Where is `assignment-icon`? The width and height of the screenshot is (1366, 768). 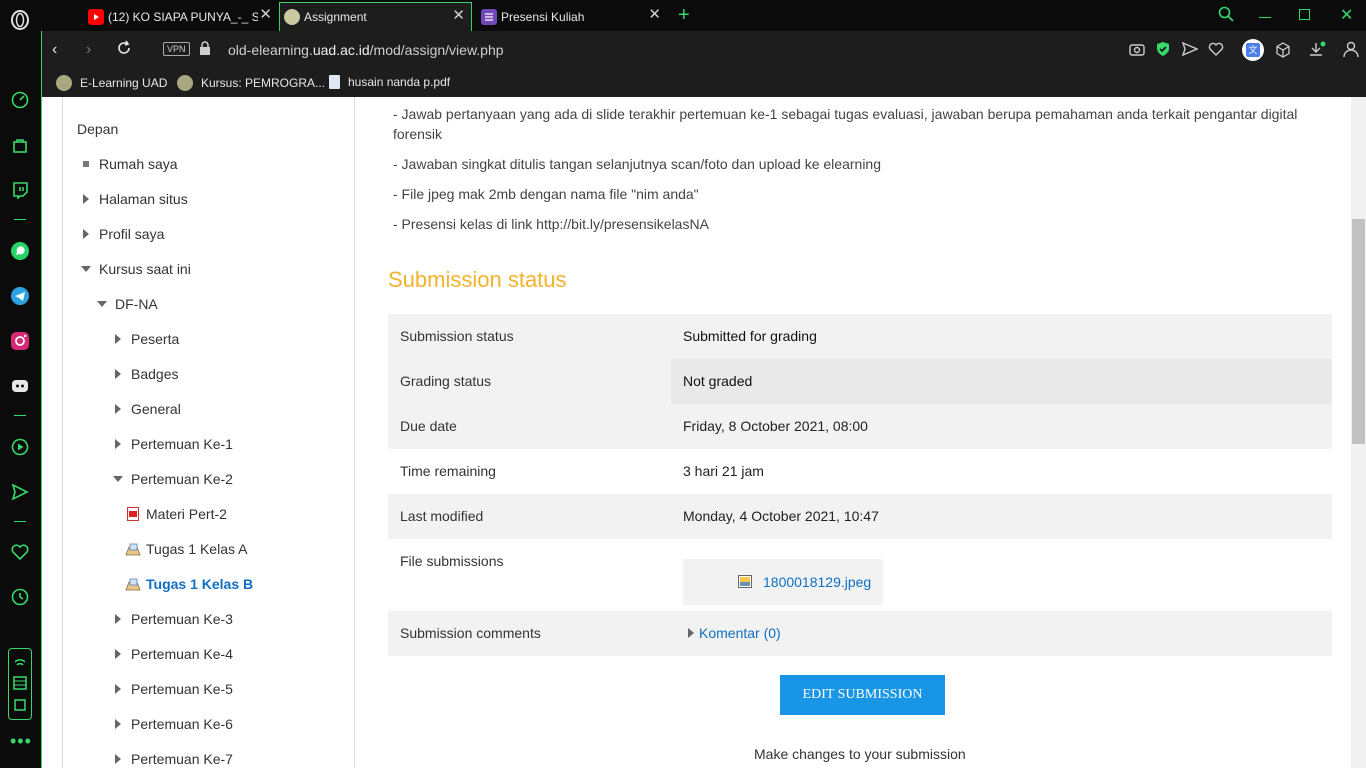 assignment-icon is located at coordinates (133, 584).